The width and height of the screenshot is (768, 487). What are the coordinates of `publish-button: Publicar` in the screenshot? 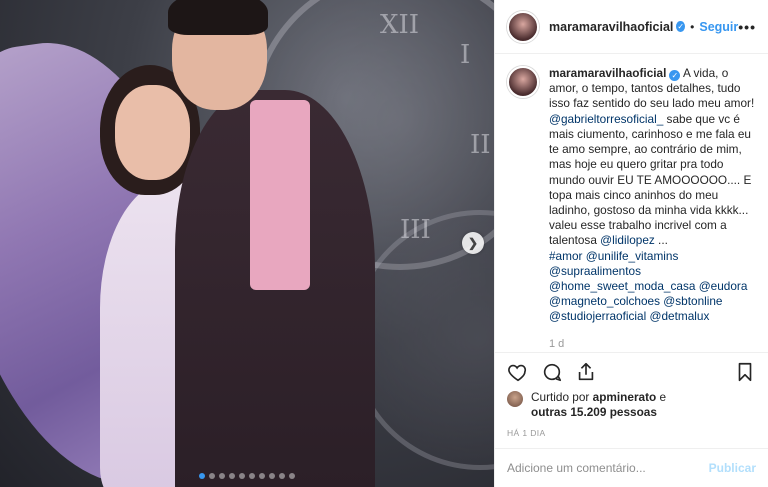 It's located at (732, 468).